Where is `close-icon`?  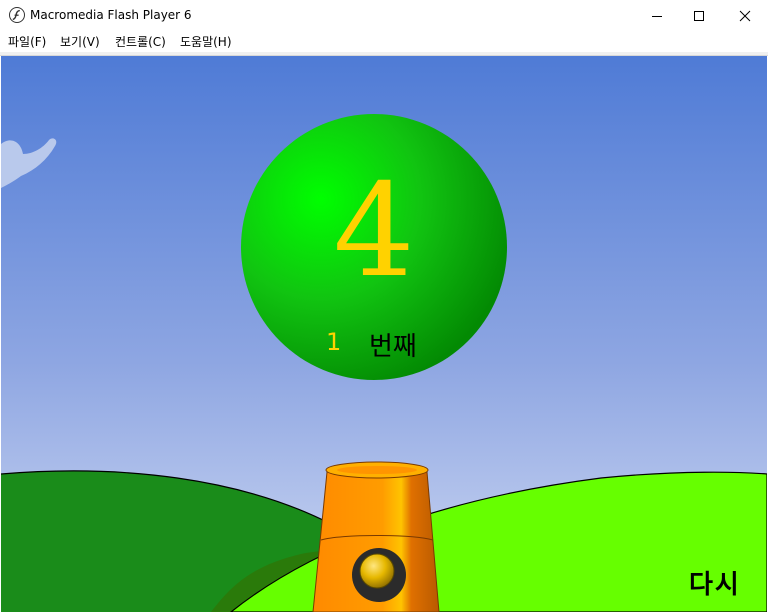
close-icon is located at coordinates (745, 15).